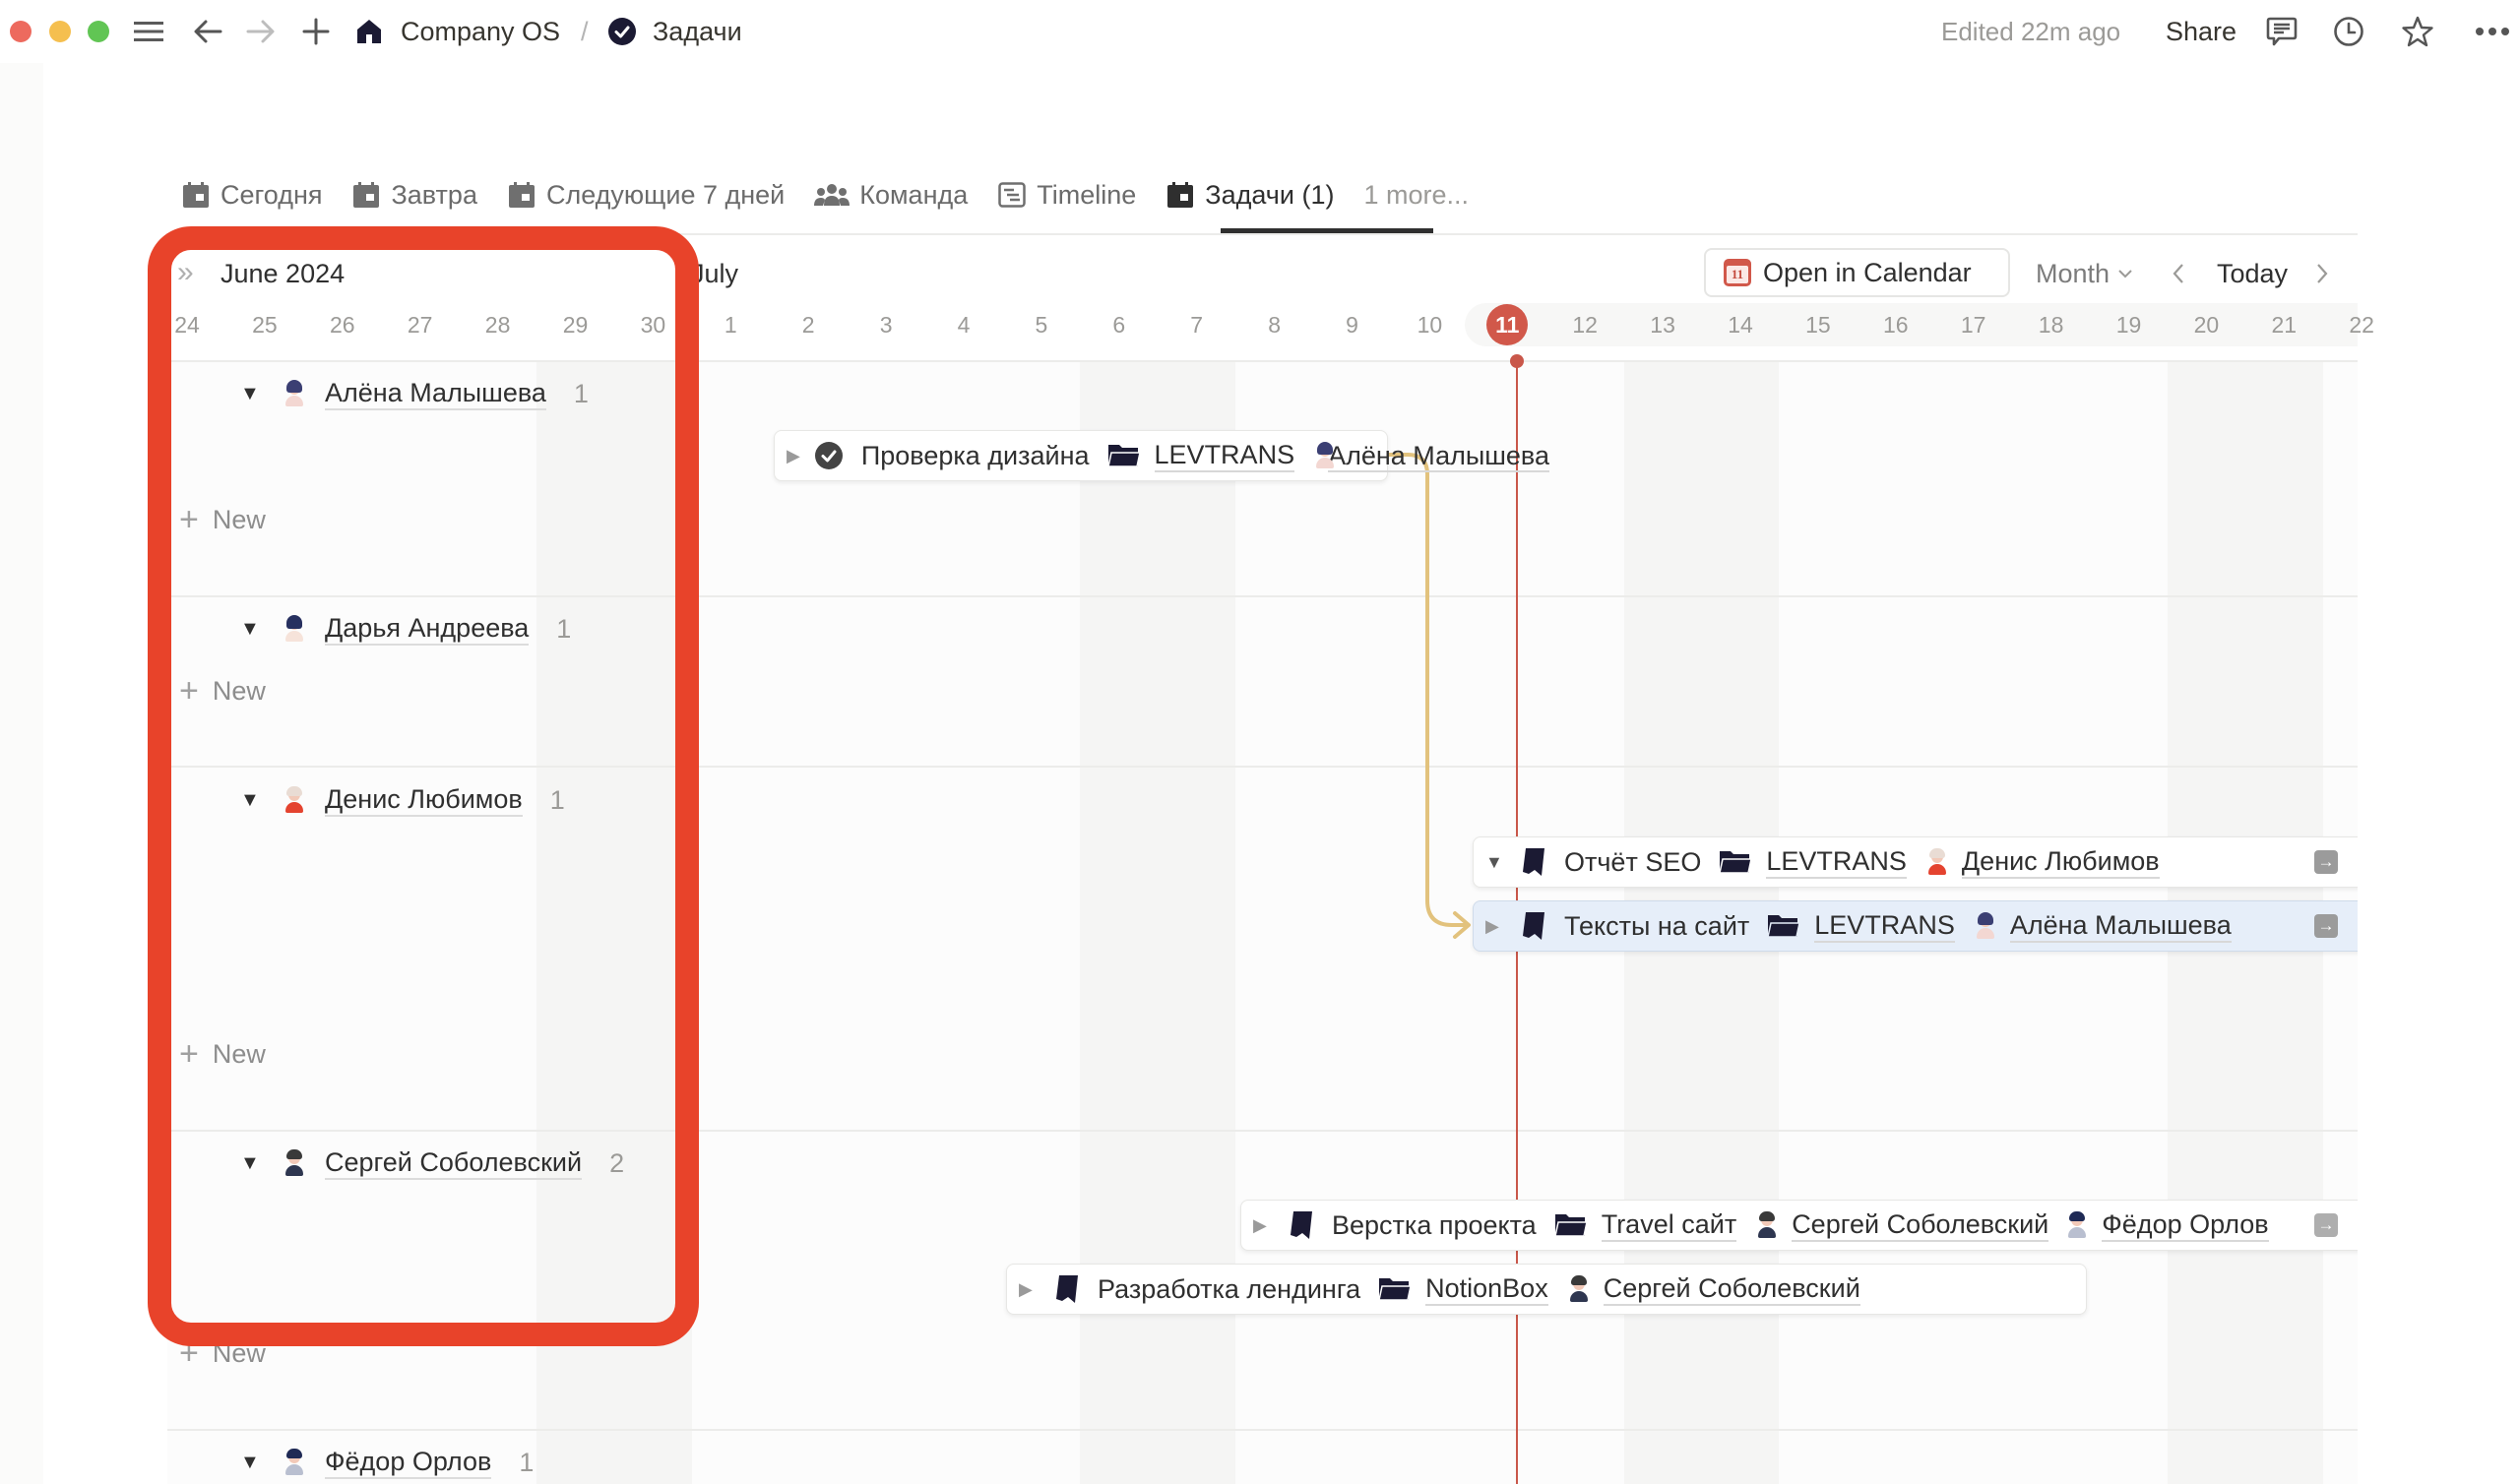 The image size is (2520, 1484). What do you see at coordinates (2492, 32) in the screenshot?
I see `more-icon` at bounding box center [2492, 32].